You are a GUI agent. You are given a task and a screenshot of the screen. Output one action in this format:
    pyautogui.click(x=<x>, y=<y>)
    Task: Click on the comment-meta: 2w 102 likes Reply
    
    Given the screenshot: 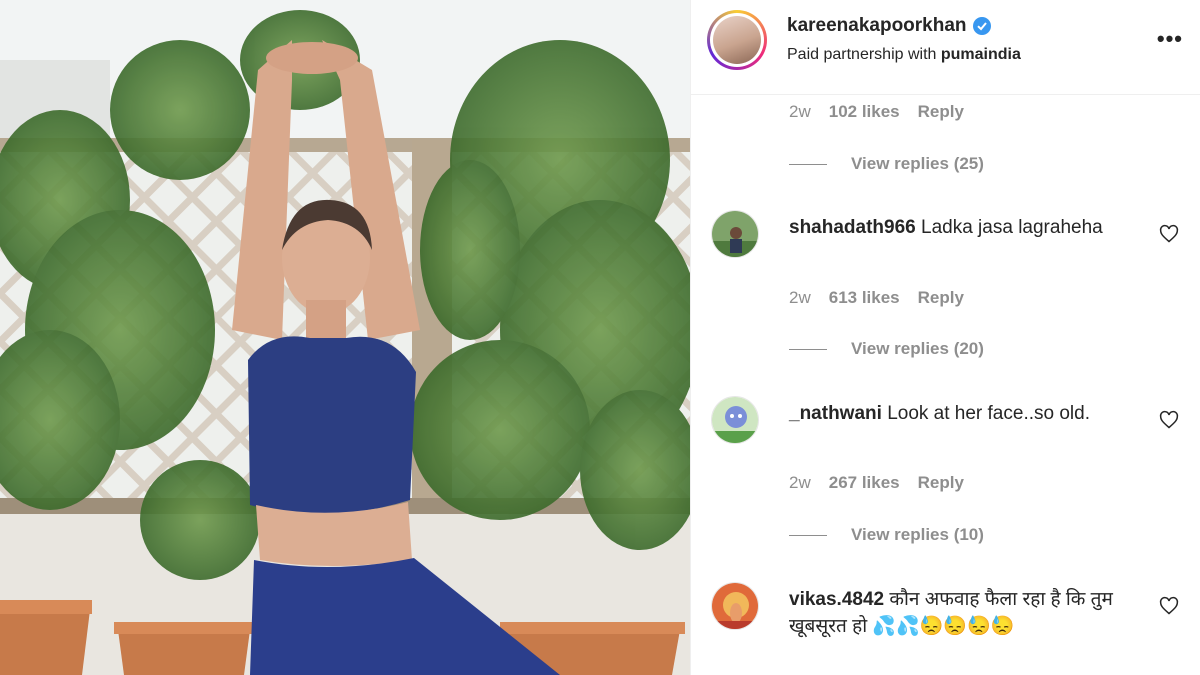 What is the action you would take?
    pyautogui.click(x=876, y=112)
    